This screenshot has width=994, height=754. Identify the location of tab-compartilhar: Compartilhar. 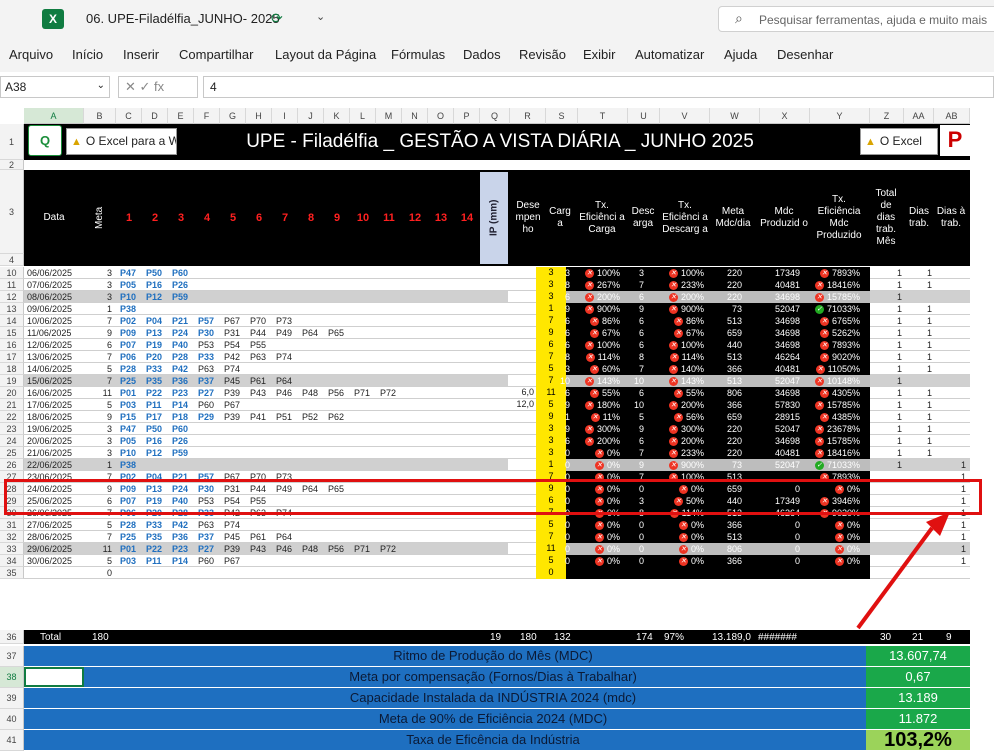
(216, 54).